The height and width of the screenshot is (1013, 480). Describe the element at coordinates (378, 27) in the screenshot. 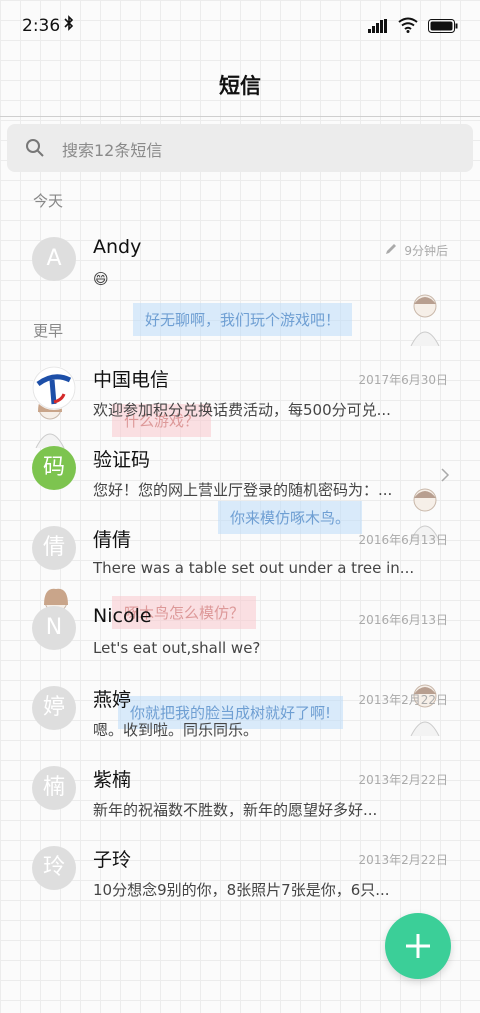

I see `signal-icon` at that location.